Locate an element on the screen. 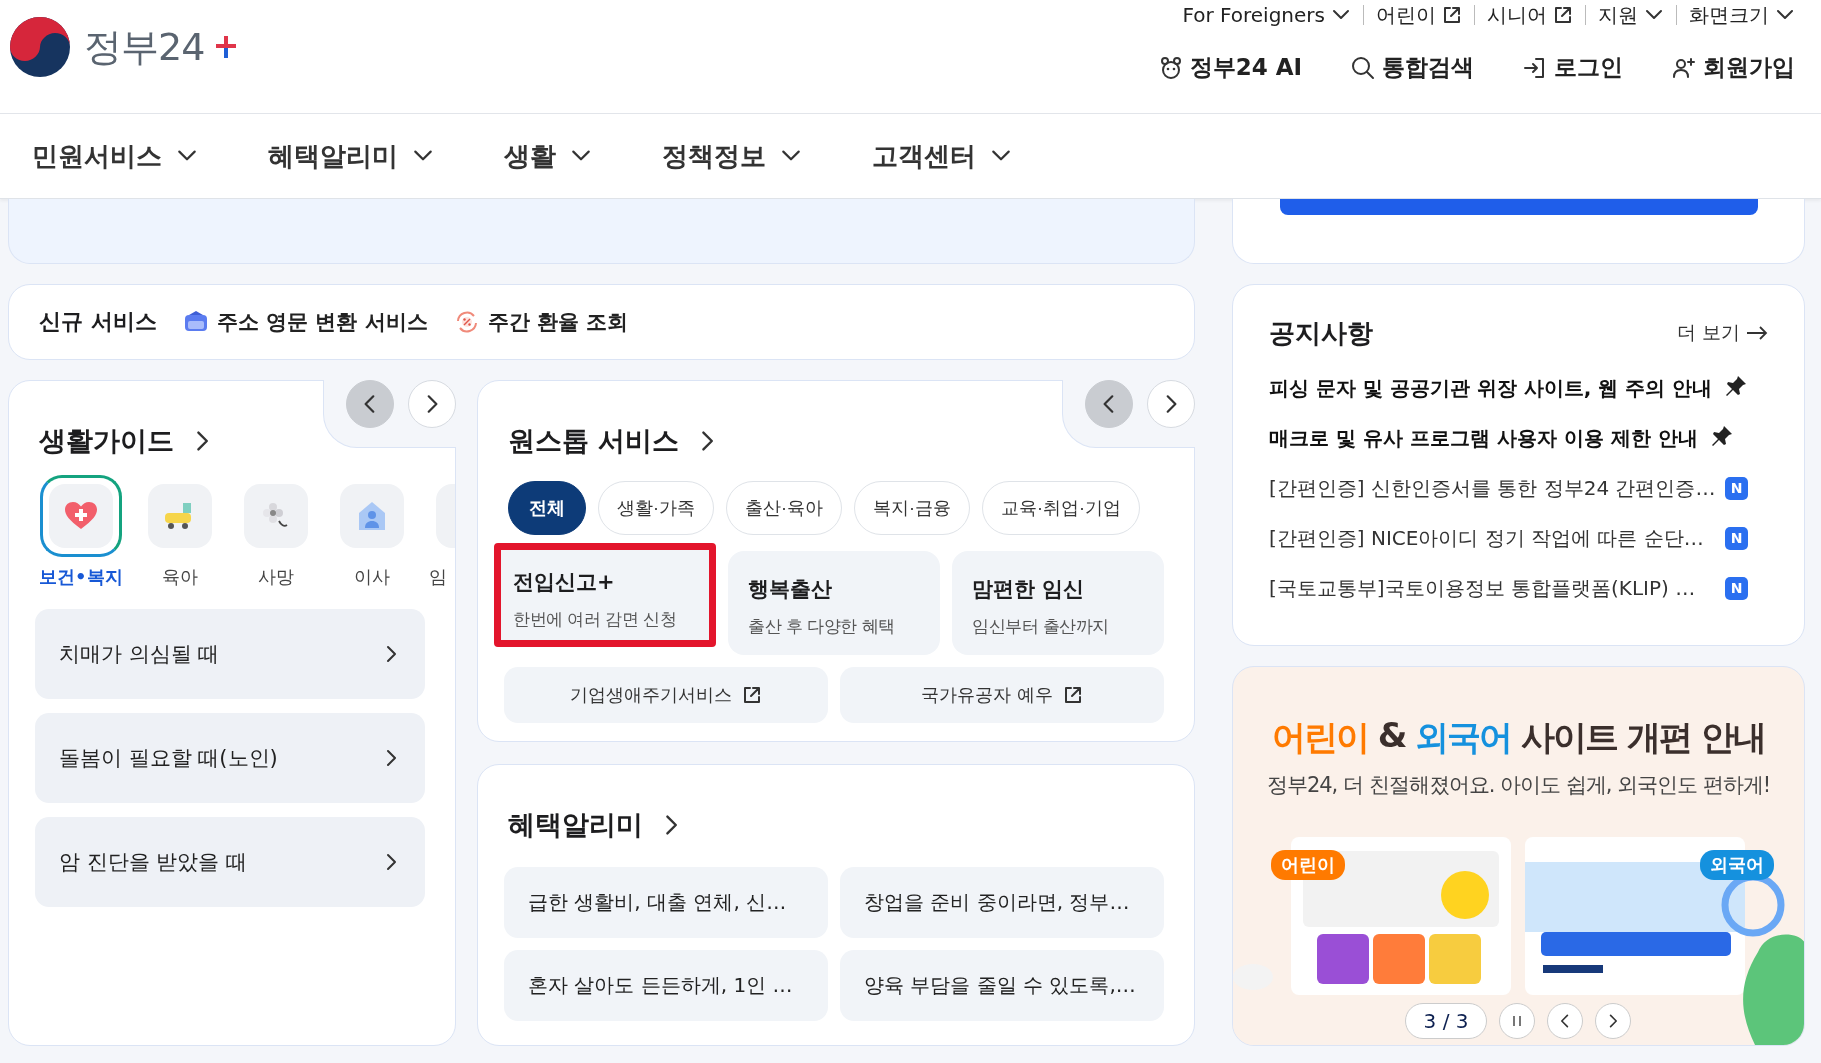  guide-list-item: 치매가 의심될 때 is located at coordinates (230, 654).